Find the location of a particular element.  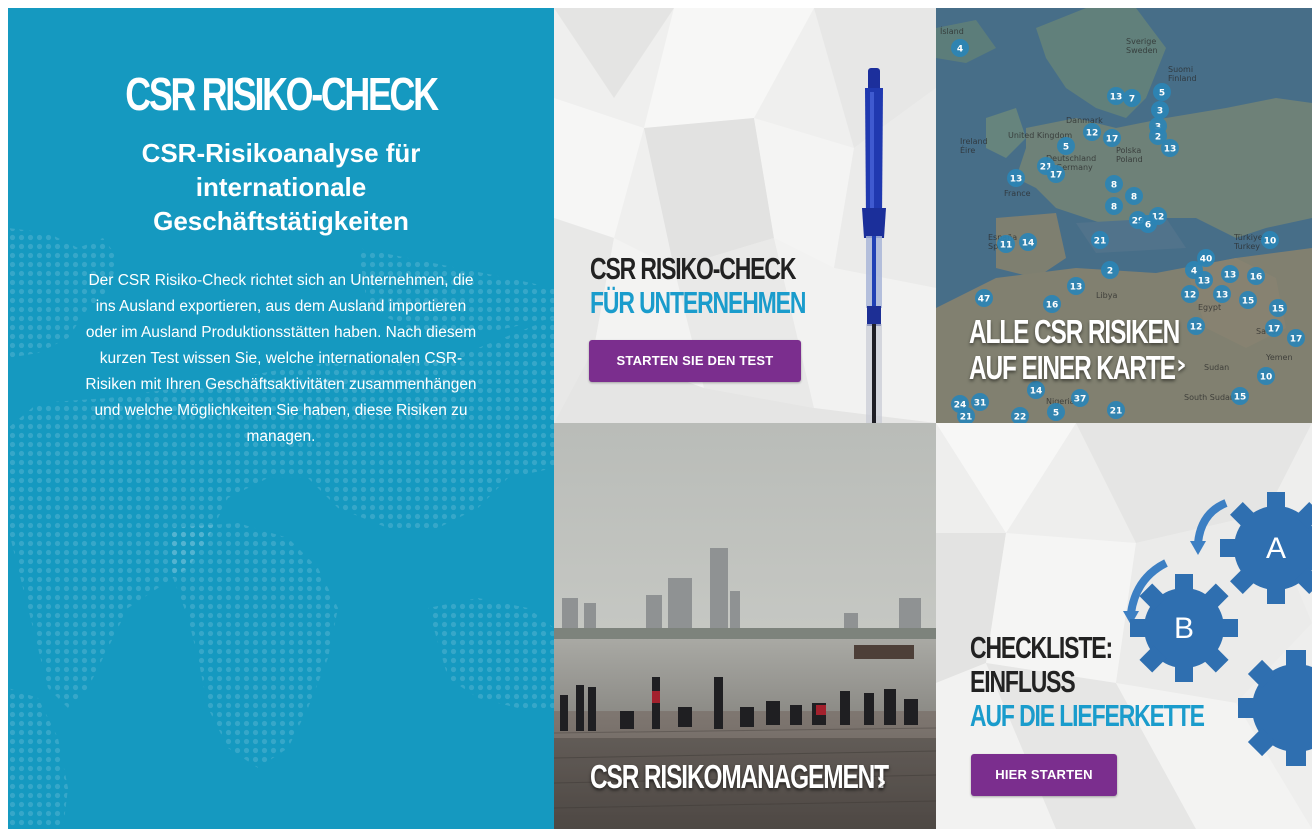

ballpoint-pen-icon is located at coordinates (874, 245).